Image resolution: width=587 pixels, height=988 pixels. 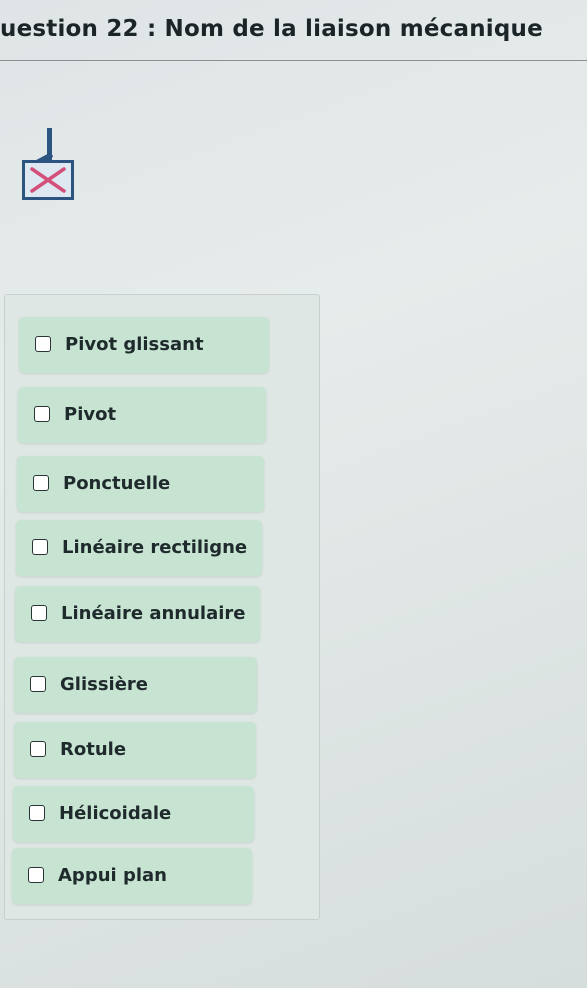 I want to click on option-label: Glissière, so click(x=104, y=684).